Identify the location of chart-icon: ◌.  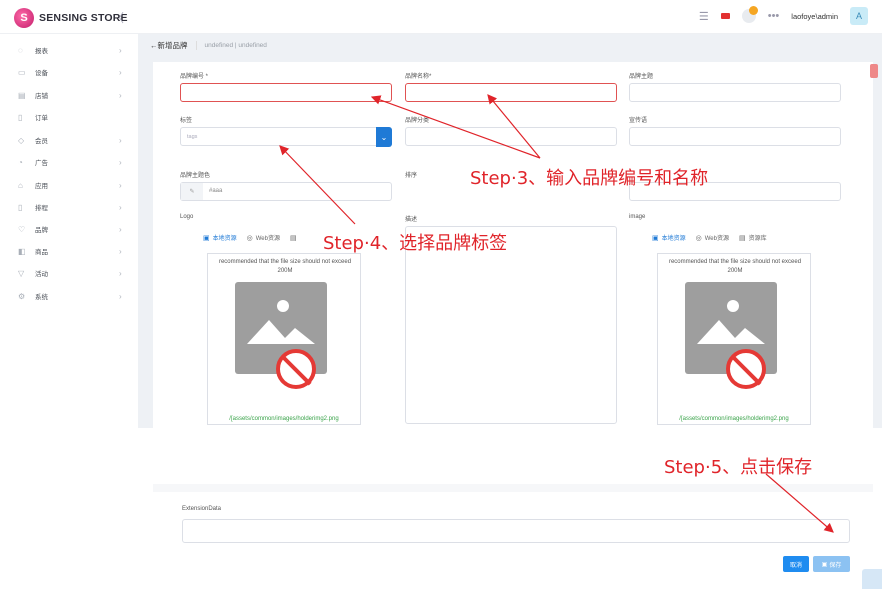
(20, 50).